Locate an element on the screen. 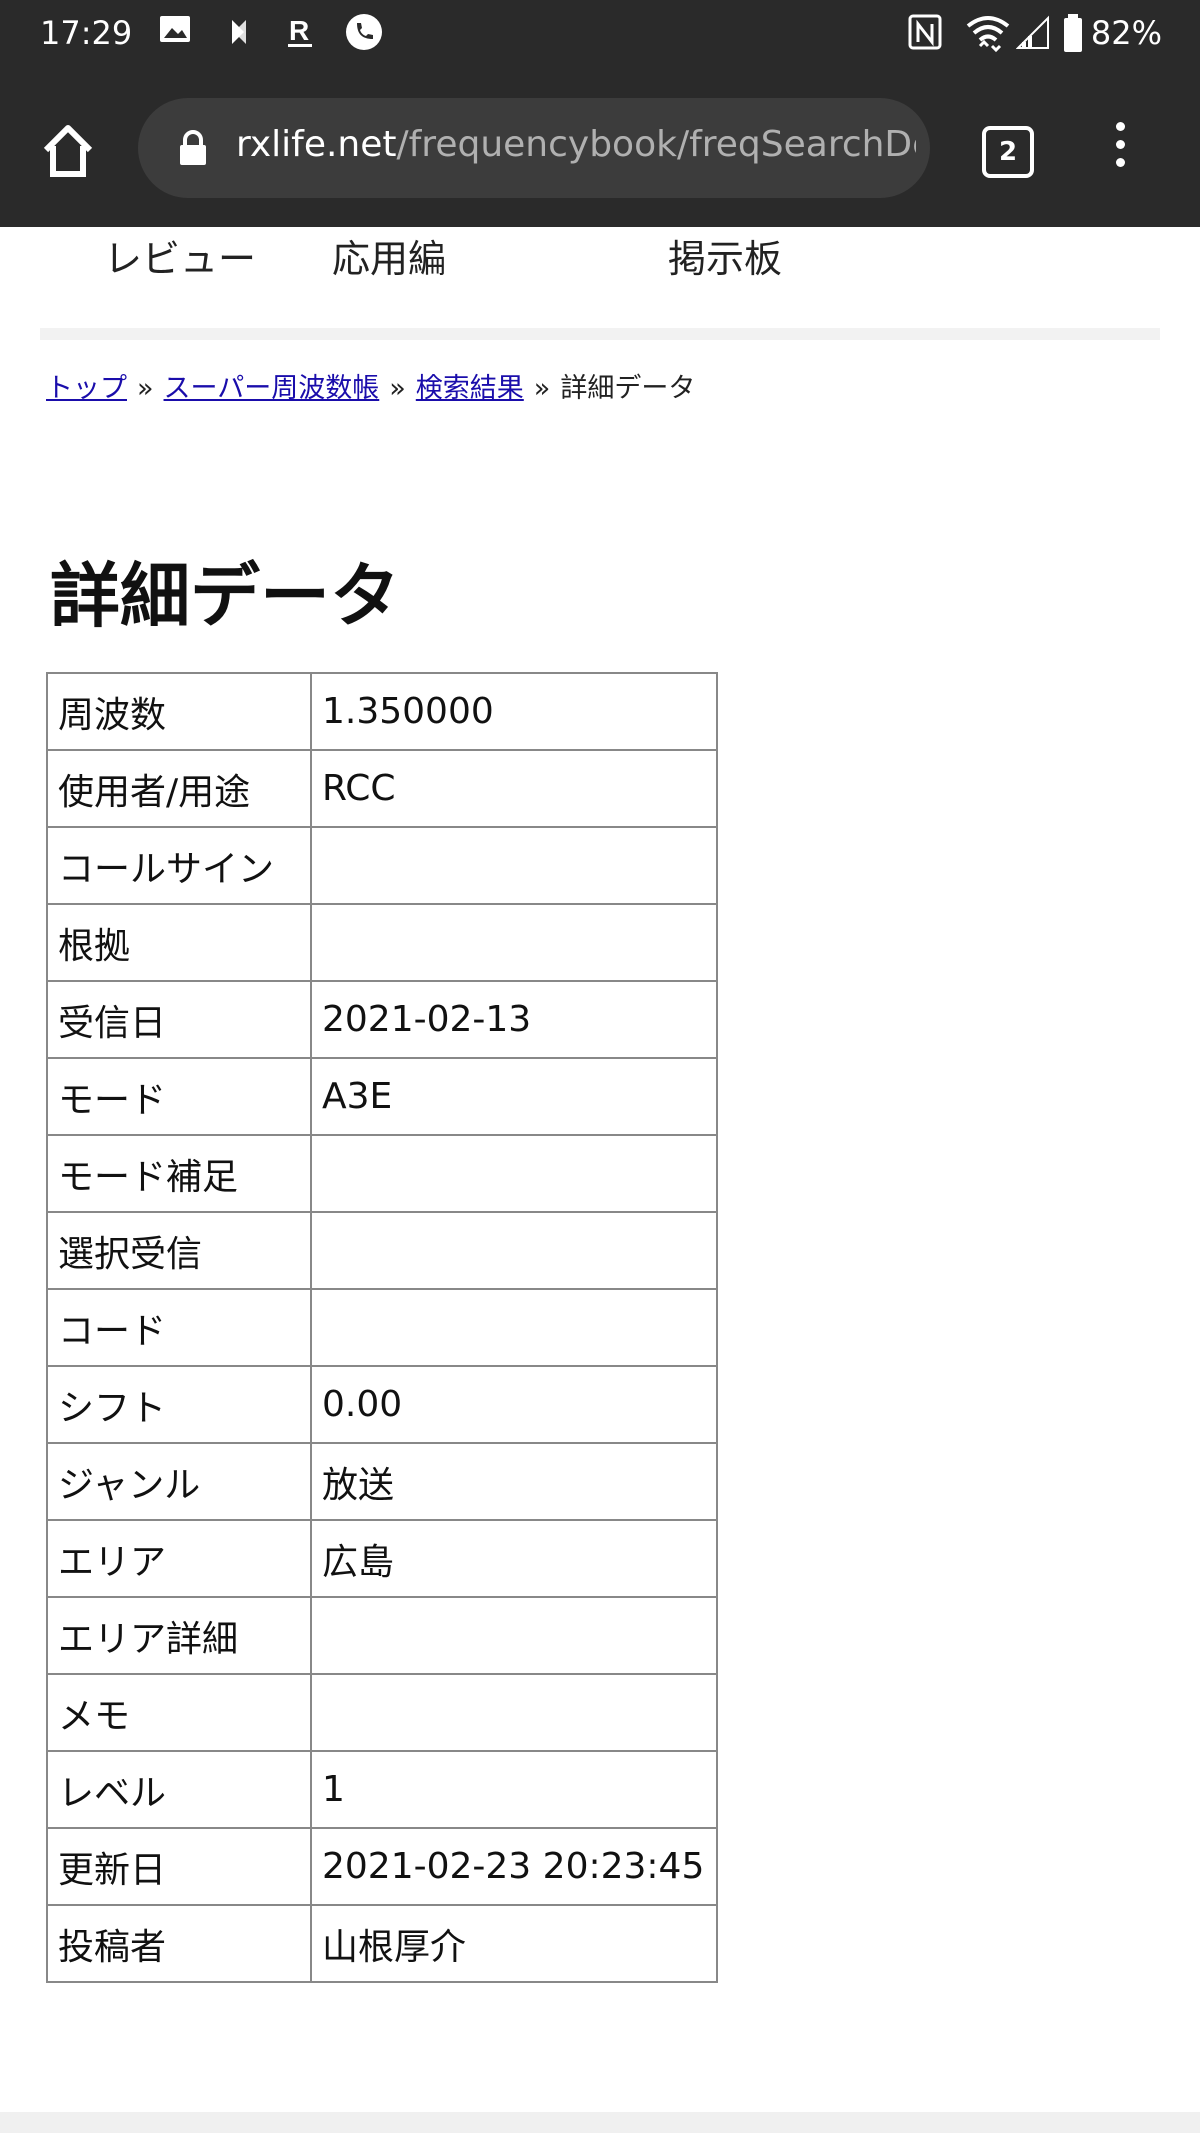 This screenshot has height=2133, width=1200. url-bar: rxlife.net/frequencybook/freqSearchDe is located at coordinates (534, 148).